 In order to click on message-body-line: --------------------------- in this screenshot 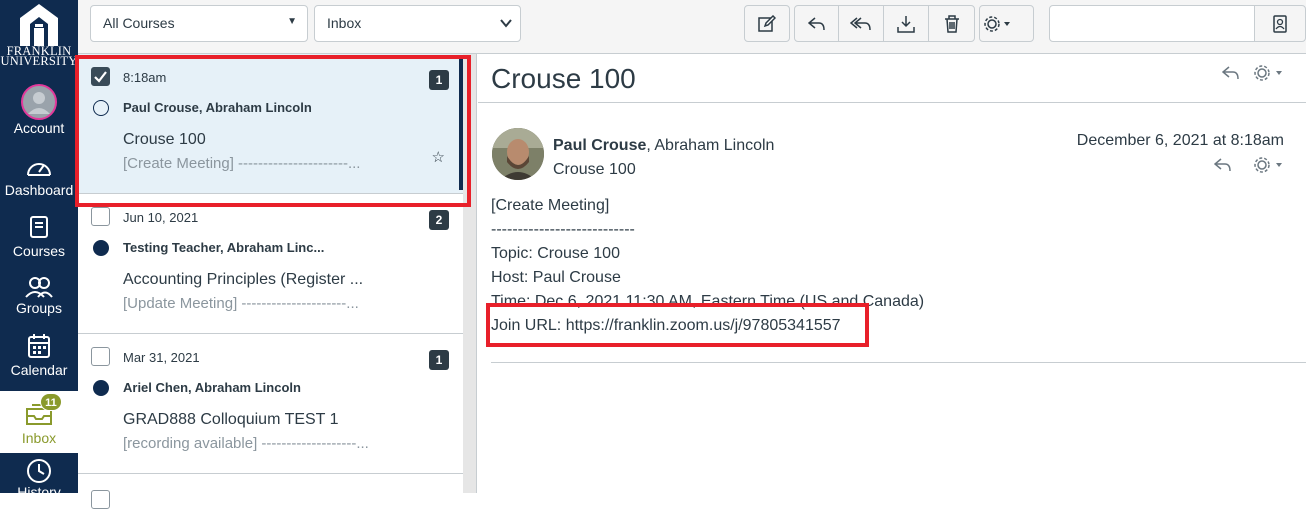, I will do `click(563, 229)`.